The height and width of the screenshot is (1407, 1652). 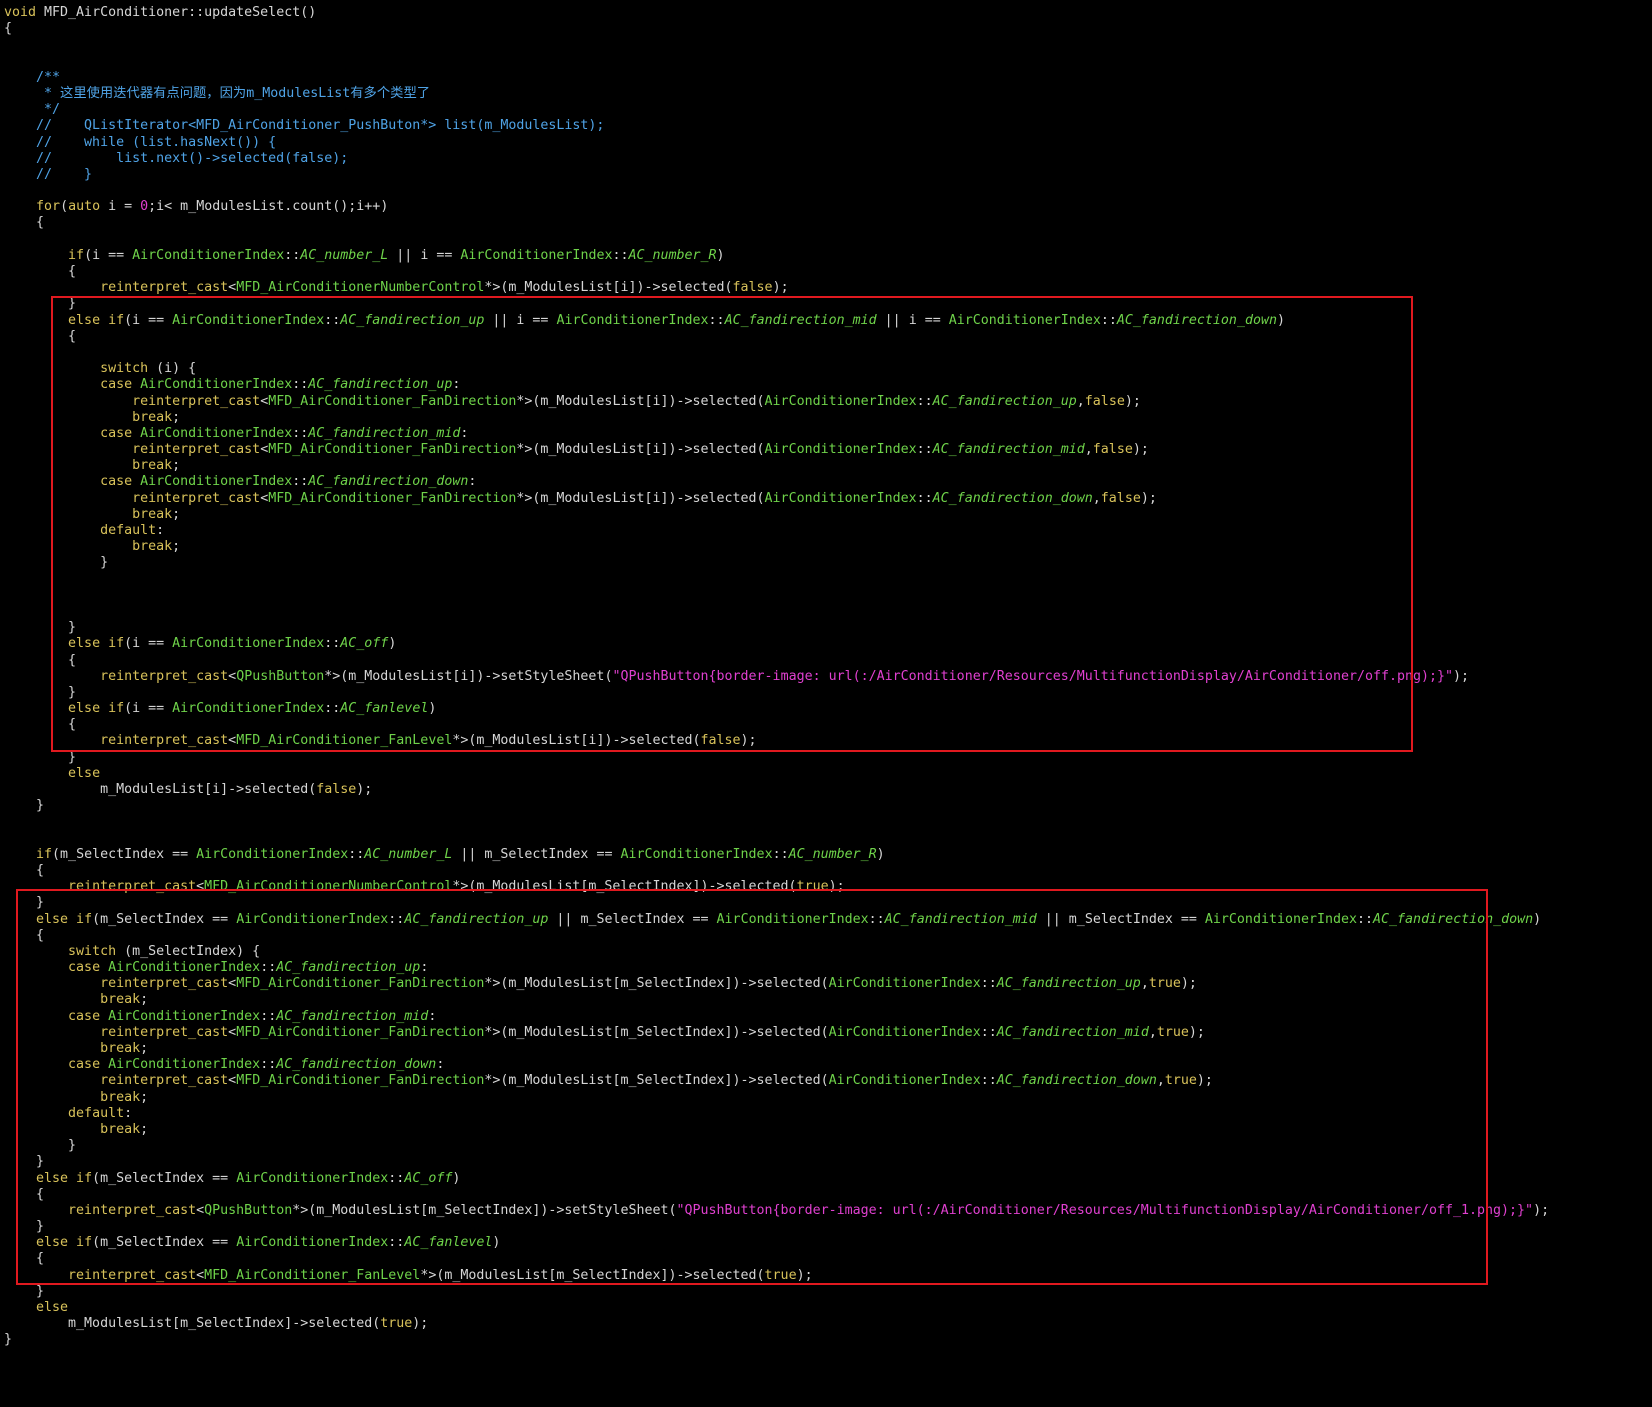 What do you see at coordinates (336, 789) in the screenshot?
I see `code-token: false` at bounding box center [336, 789].